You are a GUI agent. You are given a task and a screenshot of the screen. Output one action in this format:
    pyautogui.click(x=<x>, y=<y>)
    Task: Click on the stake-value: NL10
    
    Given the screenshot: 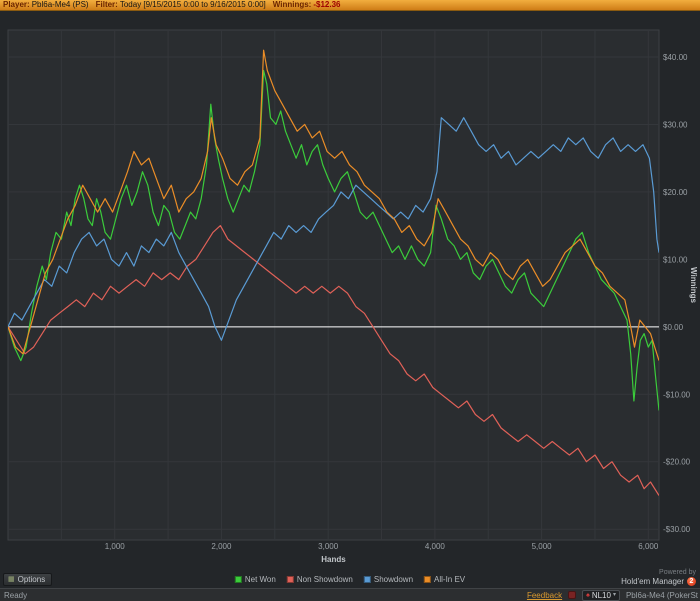 What is the action you would take?
    pyautogui.click(x=601, y=595)
    